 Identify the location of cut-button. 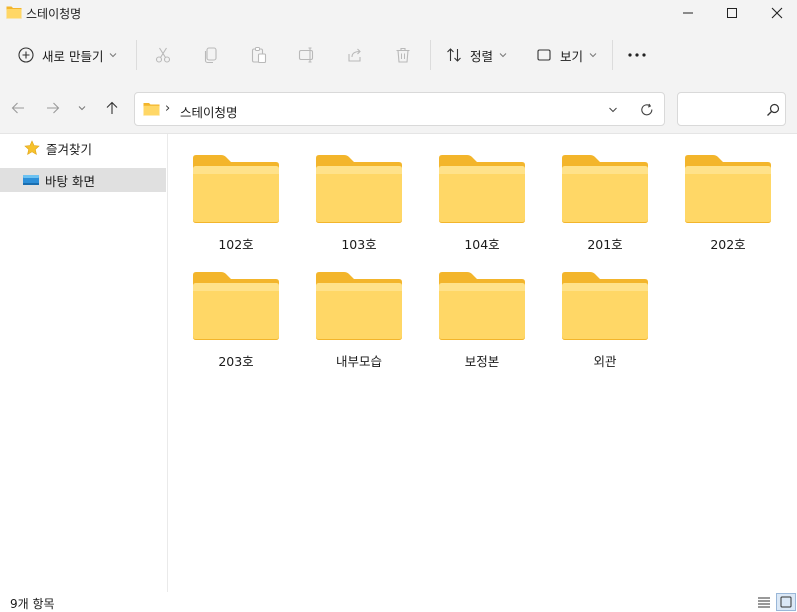
(163, 55).